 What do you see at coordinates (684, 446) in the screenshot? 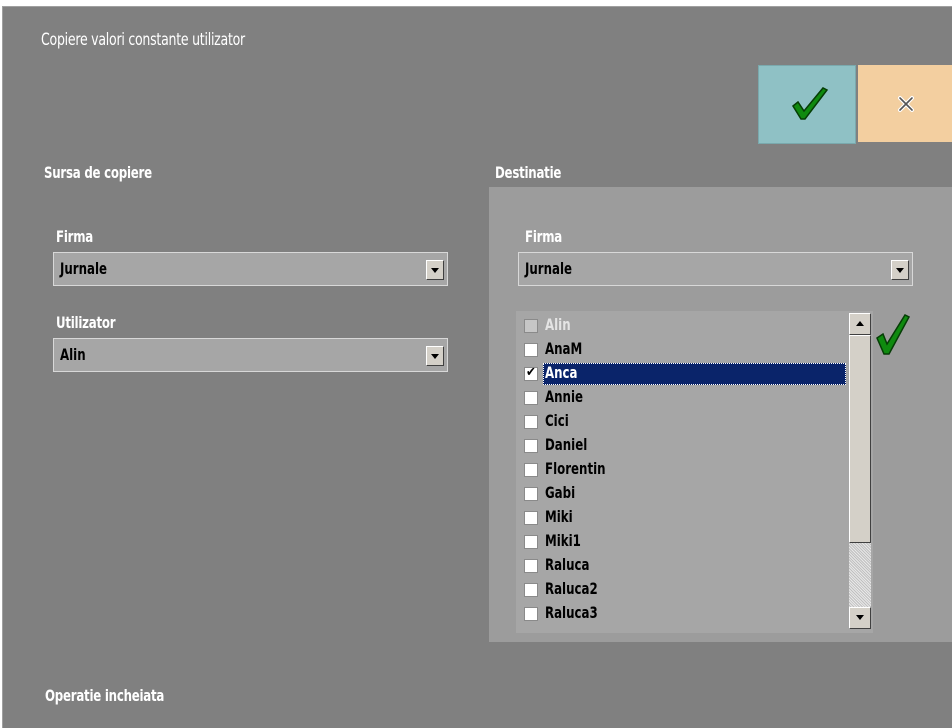
I see `list-item: Daniel` at bounding box center [684, 446].